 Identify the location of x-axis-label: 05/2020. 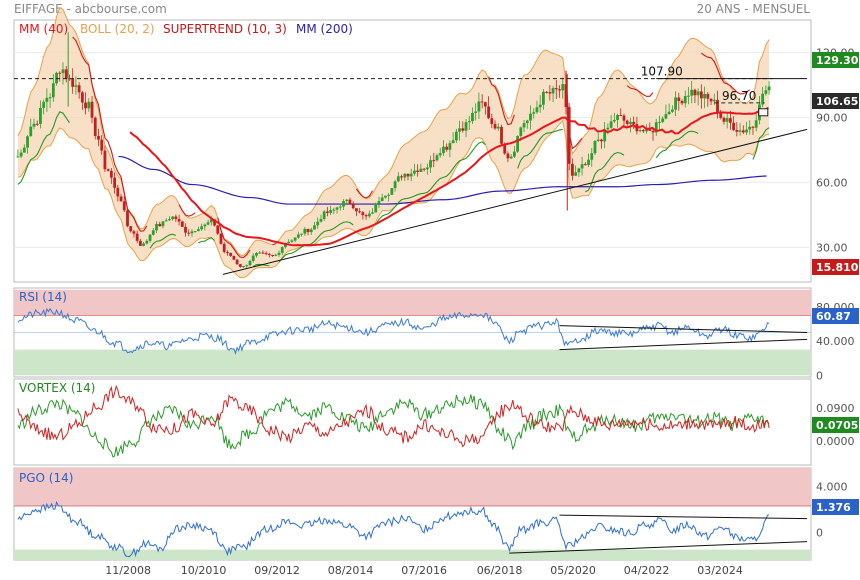
(573, 570).